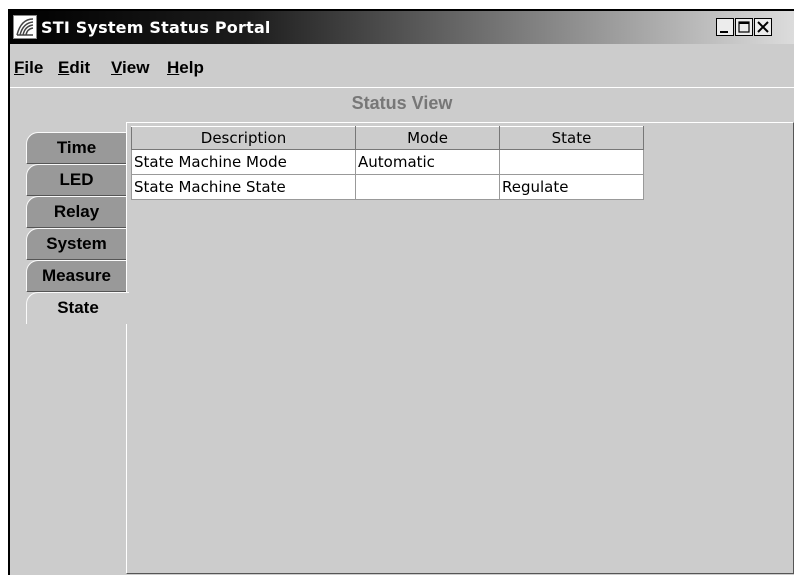 The width and height of the screenshot is (794, 575). I want to click on table-cell-state, so click(571, 162).